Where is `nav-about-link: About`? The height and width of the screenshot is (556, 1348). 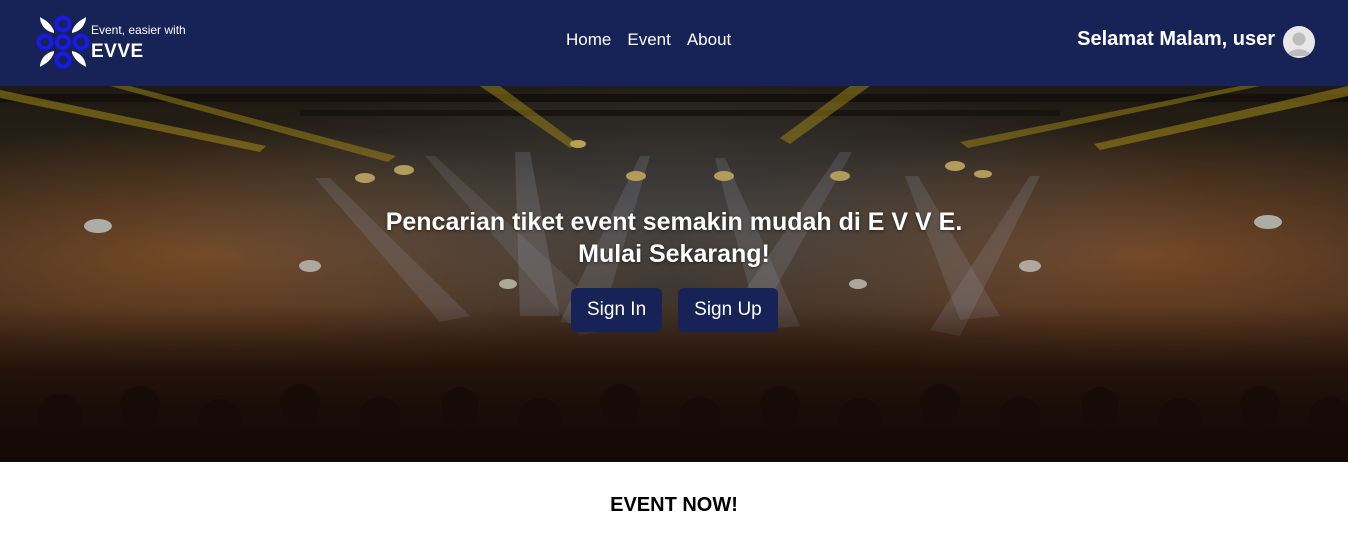
nav-about-link: About is located at coordinates (709, 40).